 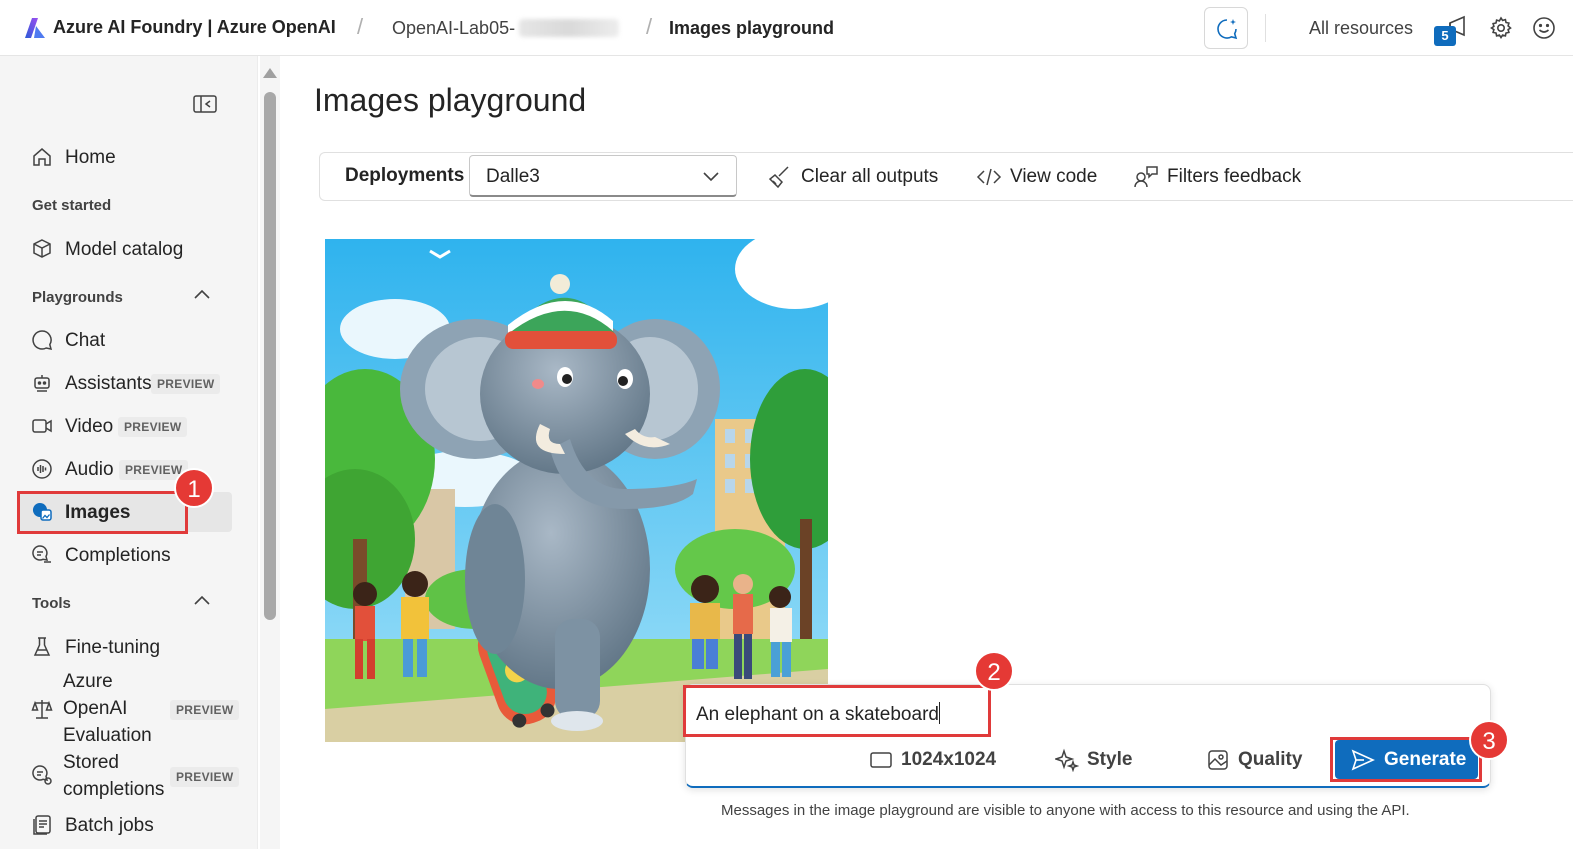 I want to click on code-icon, so click(x=989, y=177).